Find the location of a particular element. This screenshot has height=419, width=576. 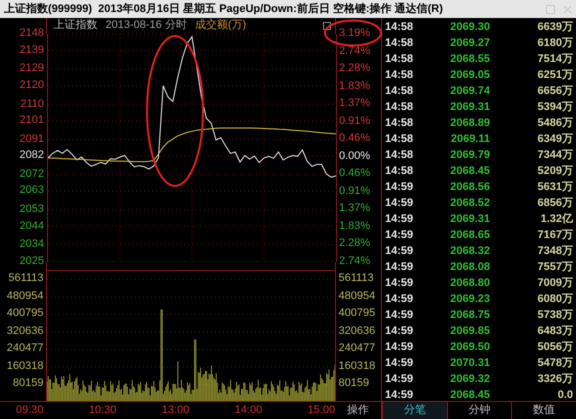

operate-label: 操作 is located at coordinates (358, 410).